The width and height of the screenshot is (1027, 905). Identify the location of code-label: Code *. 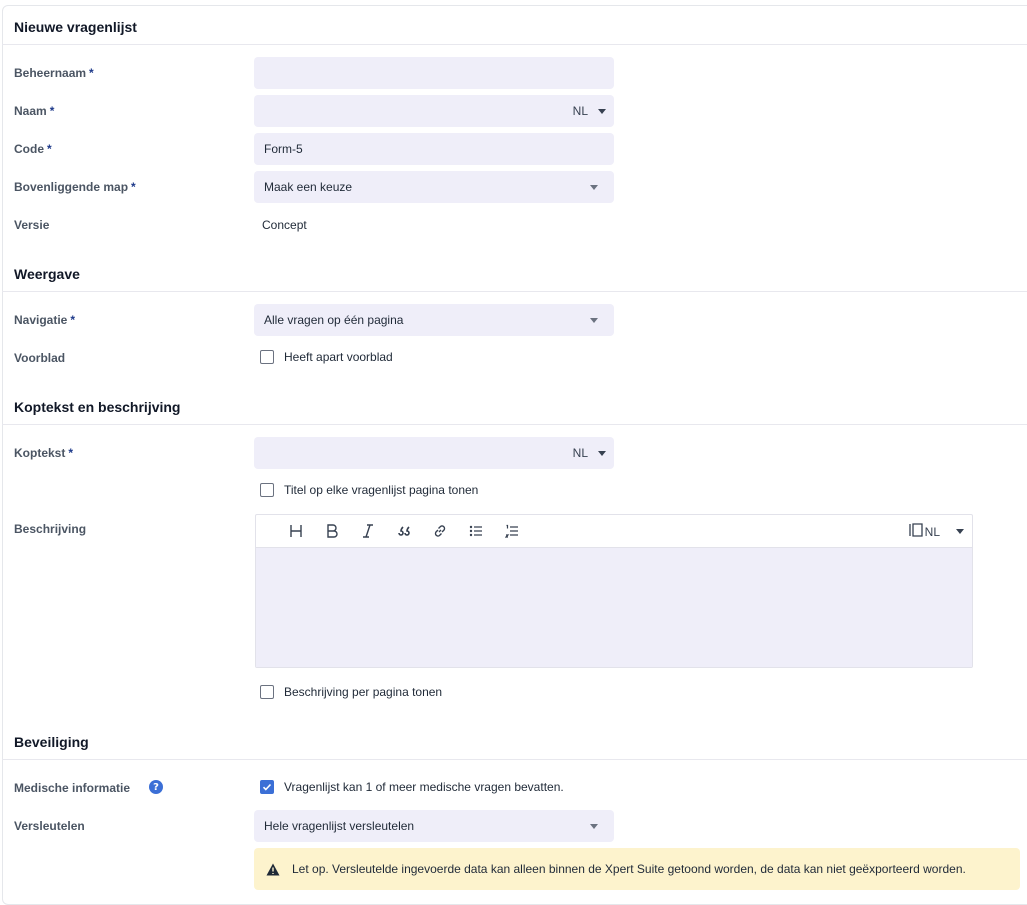
(33, 149).